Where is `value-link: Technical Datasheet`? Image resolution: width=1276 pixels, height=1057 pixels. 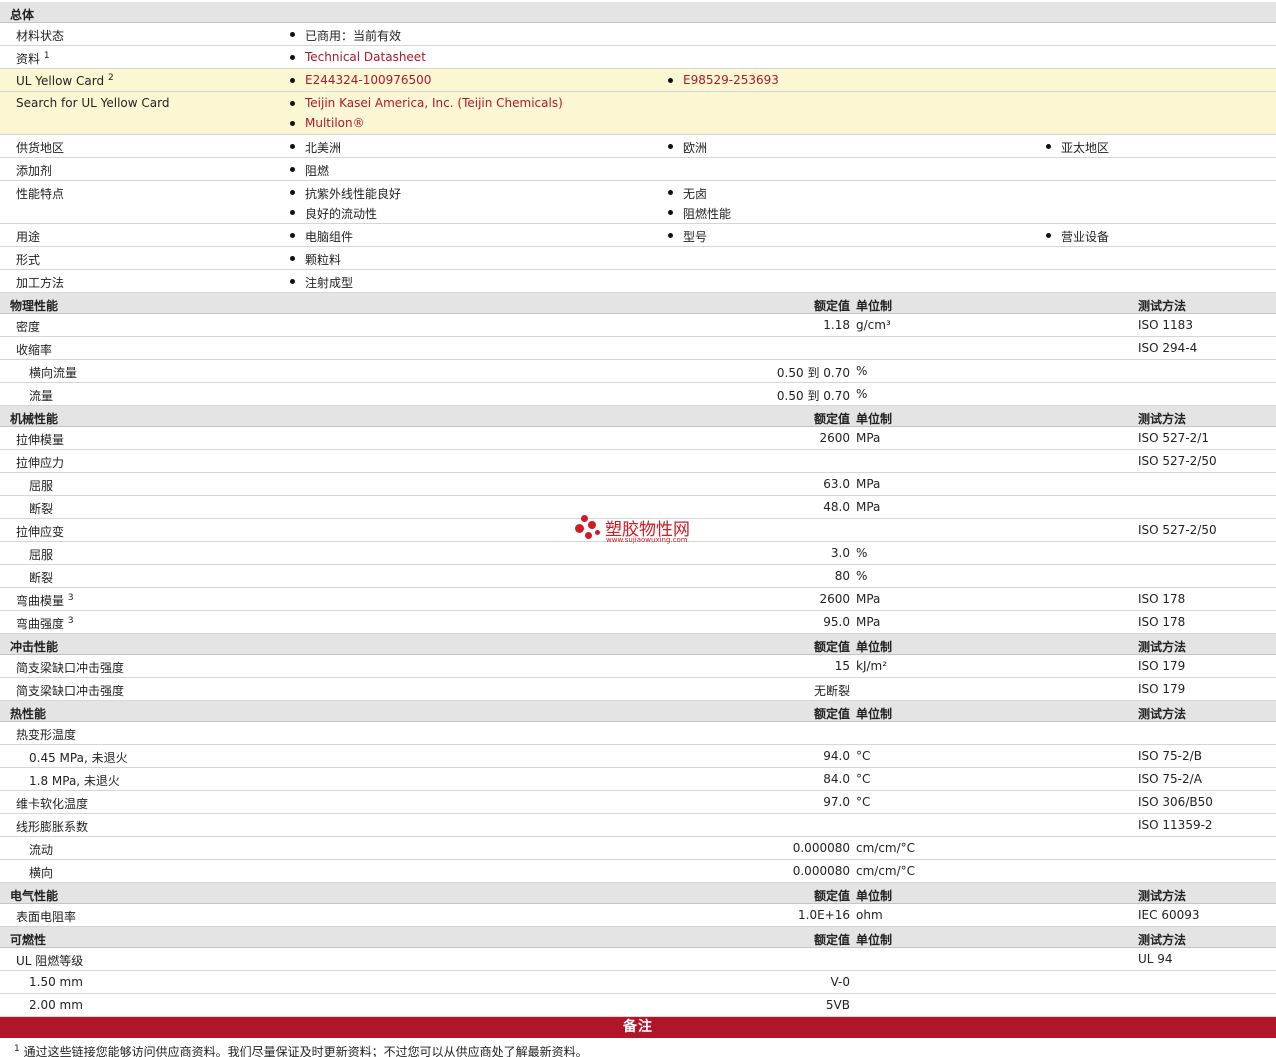
value-link: Technical Datasheet is located at coordinates (358, 60).